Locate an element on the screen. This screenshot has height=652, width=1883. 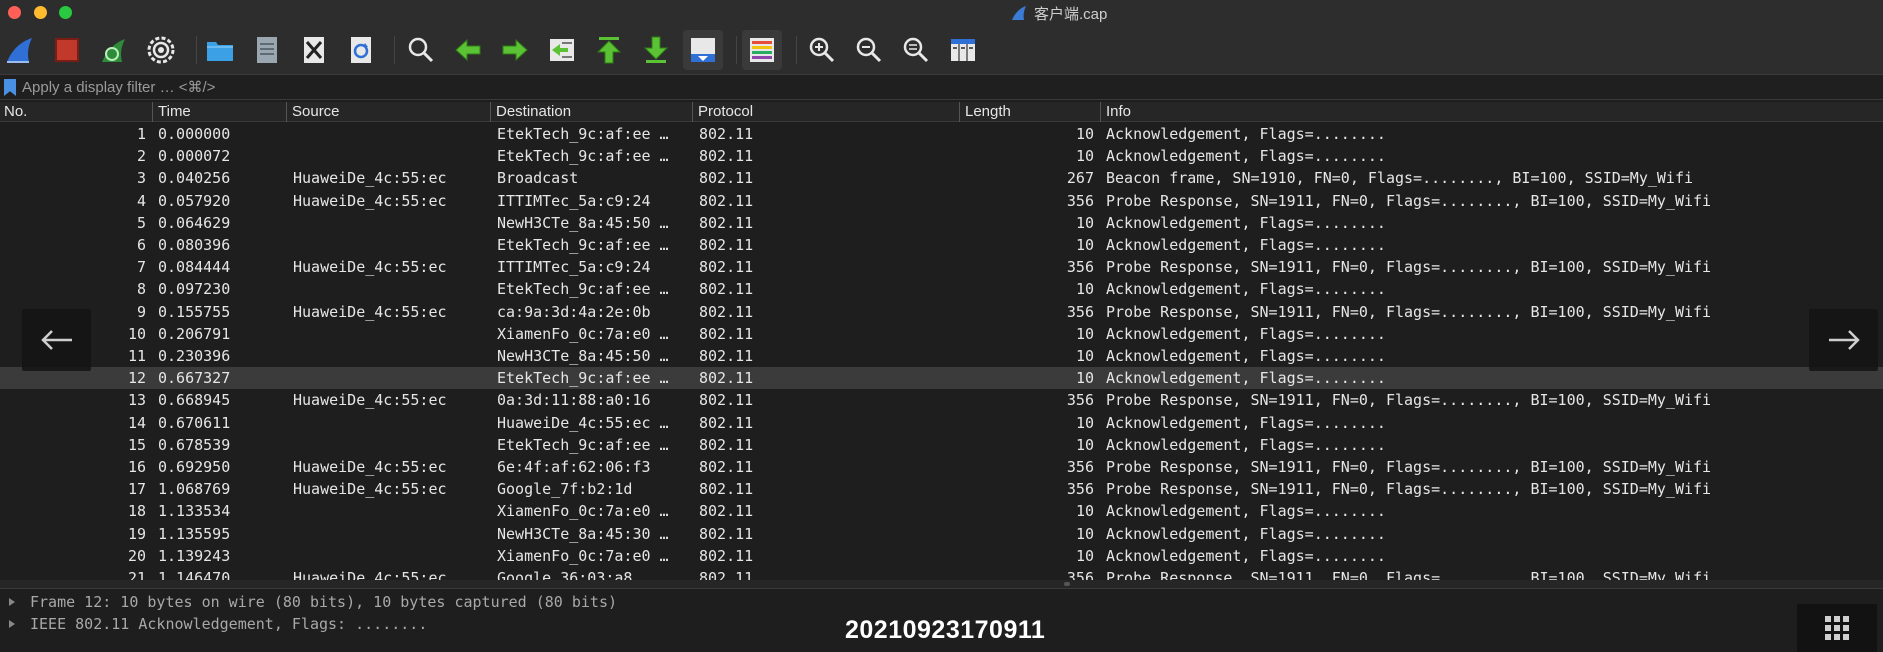
go-back-button is located at coordinates (468, 50).